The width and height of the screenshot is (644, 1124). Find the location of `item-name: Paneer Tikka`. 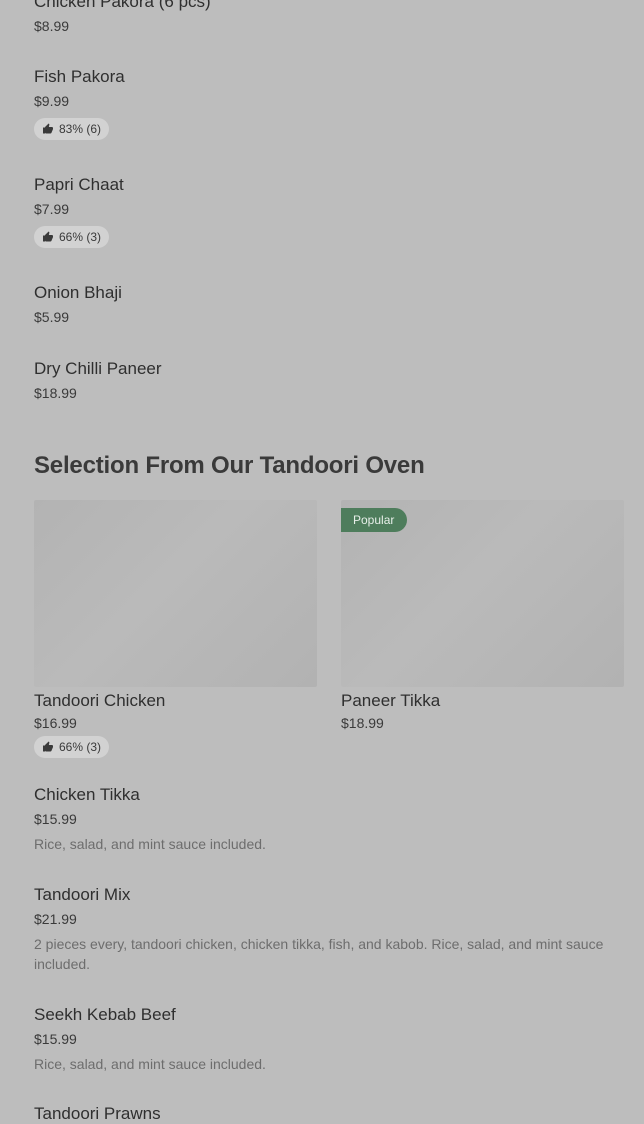

item-name: Paneer Tikka is located at coordinates (391, 700).